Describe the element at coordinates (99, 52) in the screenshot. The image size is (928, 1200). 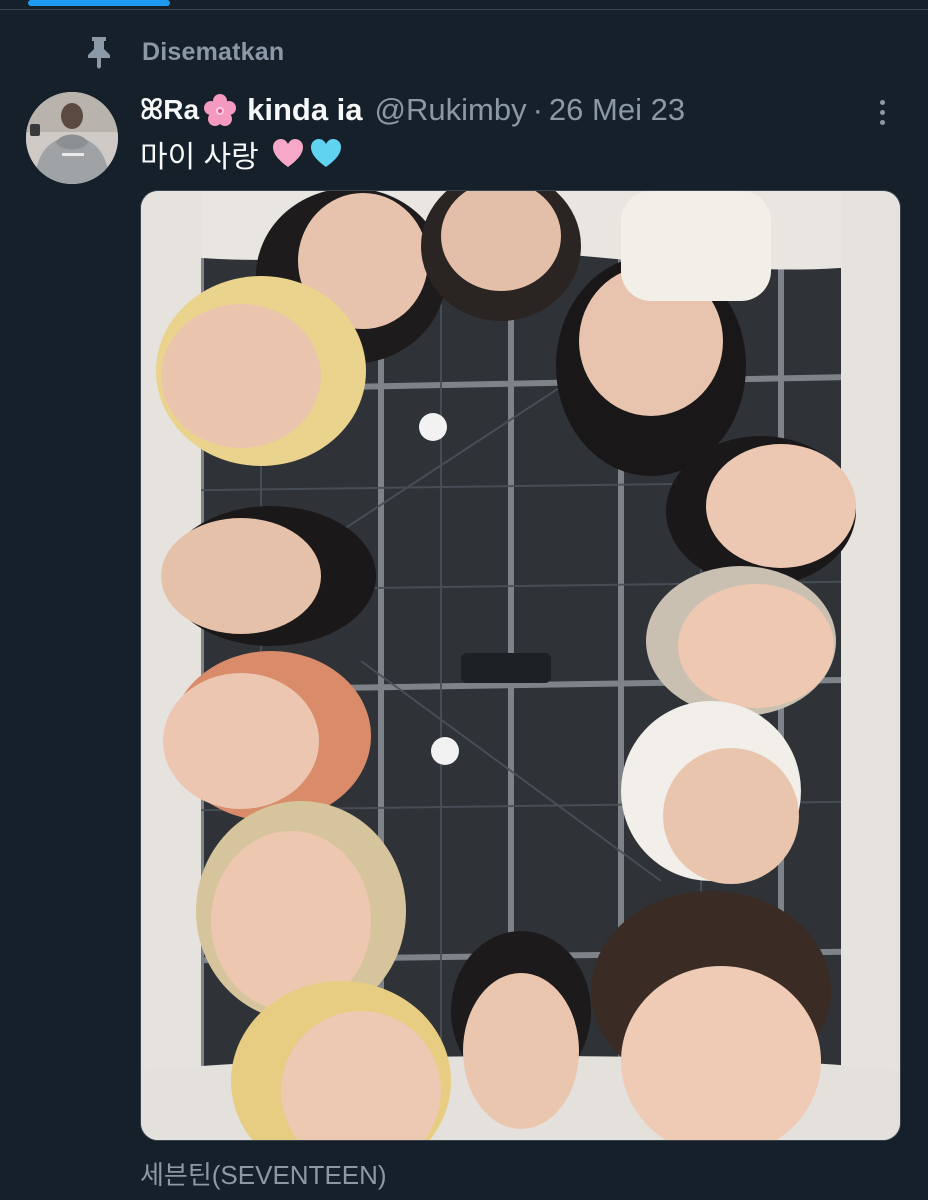
I see `pin-icon` at that location.